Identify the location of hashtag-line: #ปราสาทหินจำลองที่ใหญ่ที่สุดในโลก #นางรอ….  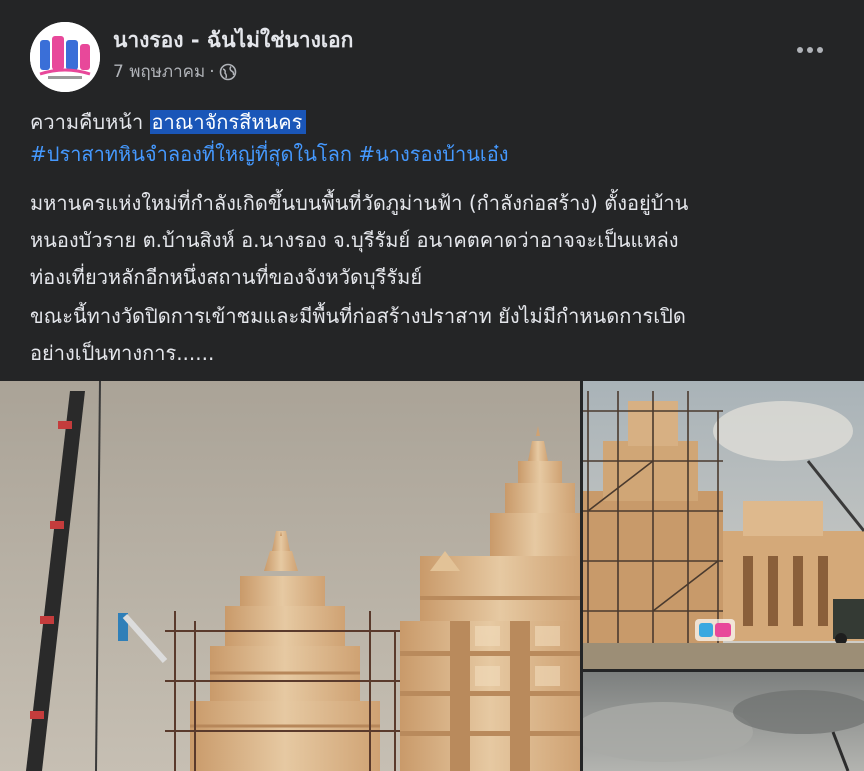
(440, 154).